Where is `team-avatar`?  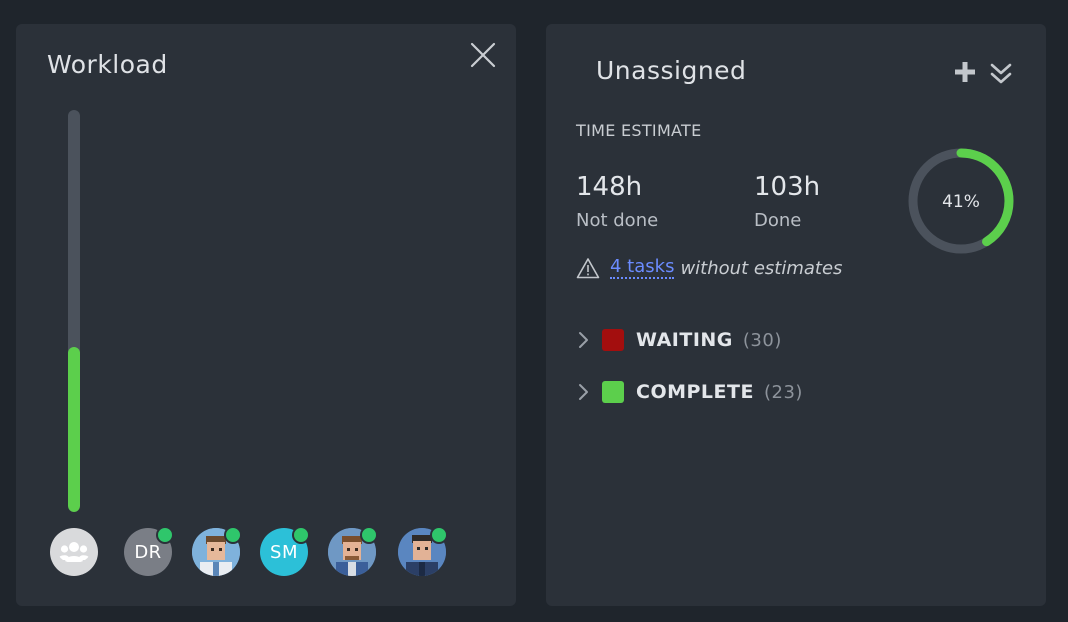
team-avatar is located at coordinates (74, 552).